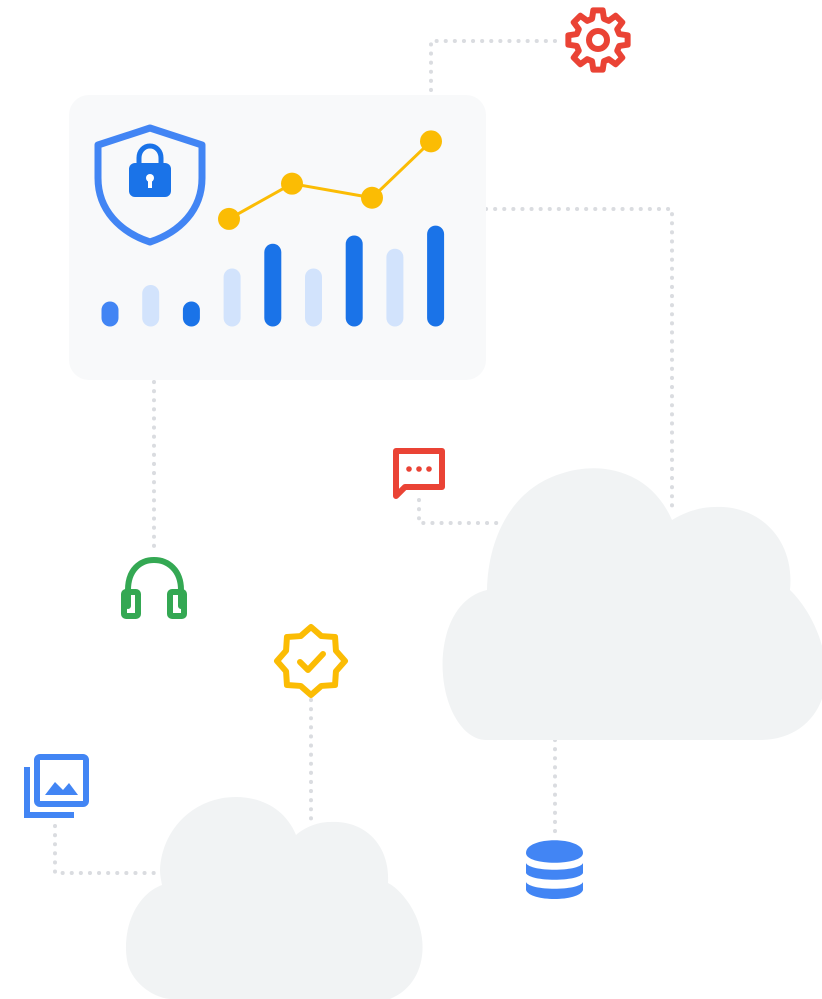  What do you see at coordinates (579, 359) in the screenshot?
I see `connector-panel-large-cloud` at bounding box center [579, 359].